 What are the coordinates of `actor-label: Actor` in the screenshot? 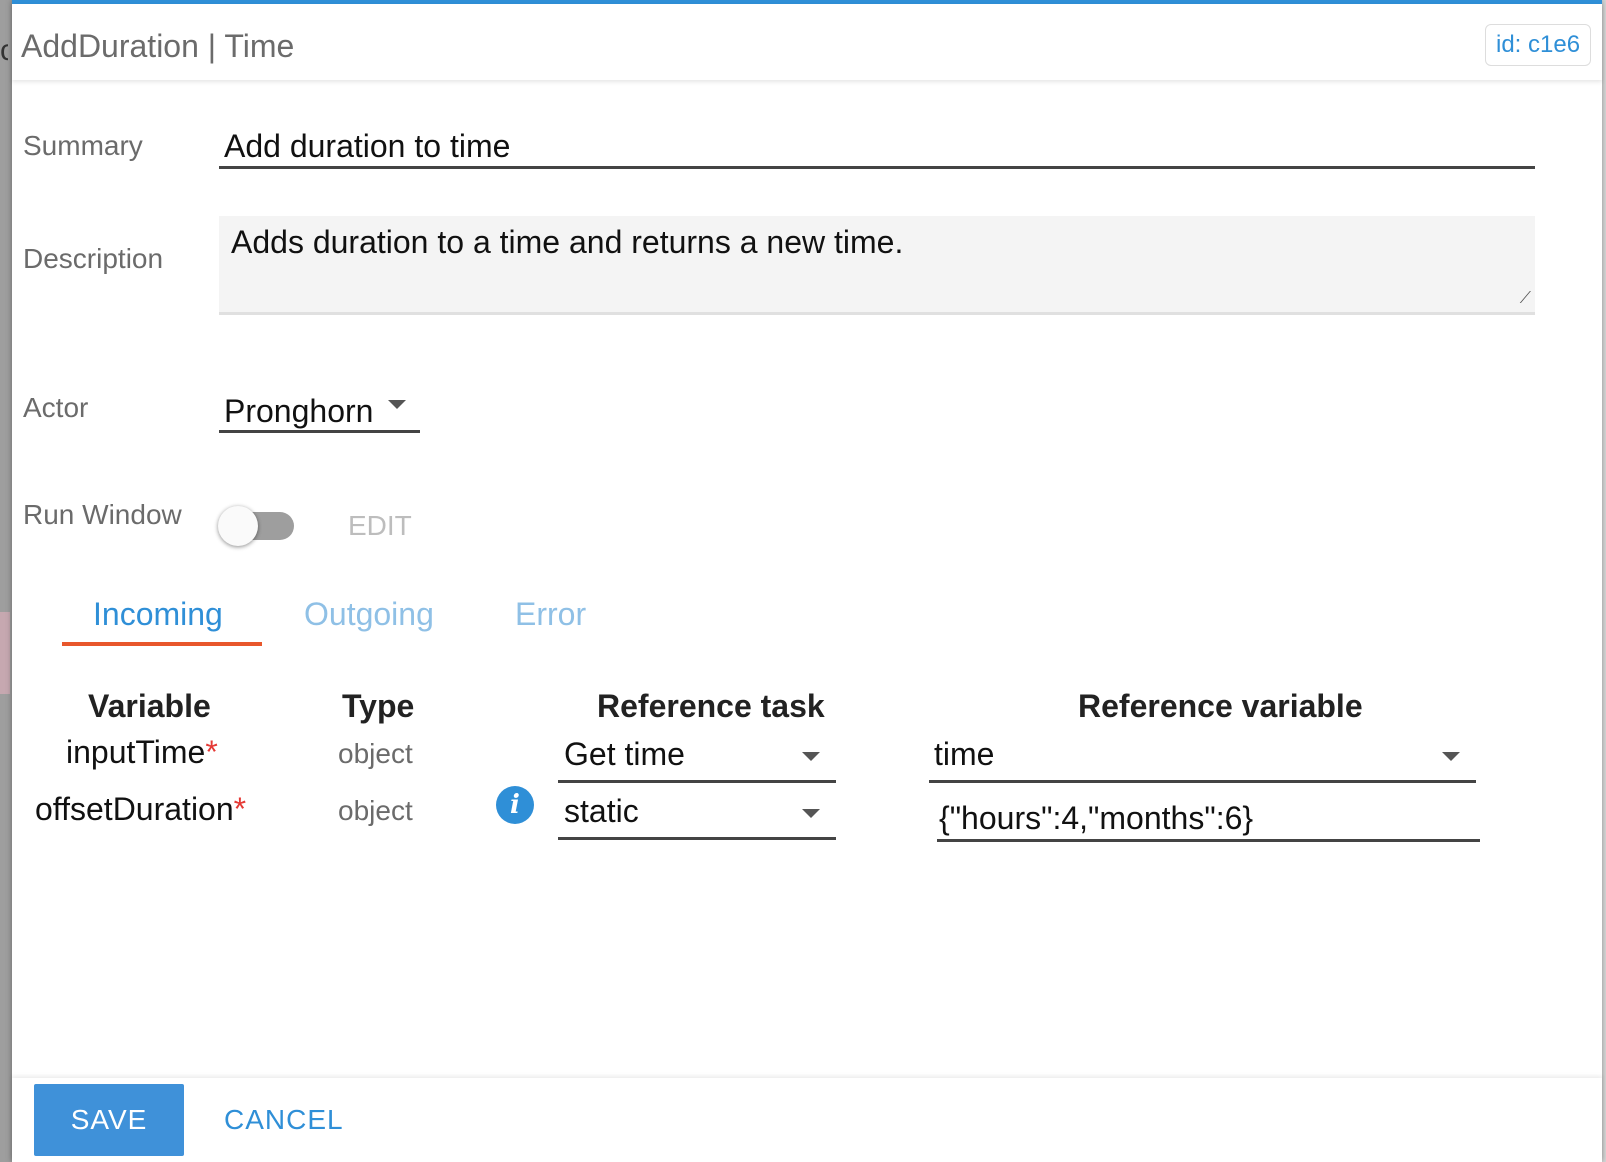 It's located at (56, 407).